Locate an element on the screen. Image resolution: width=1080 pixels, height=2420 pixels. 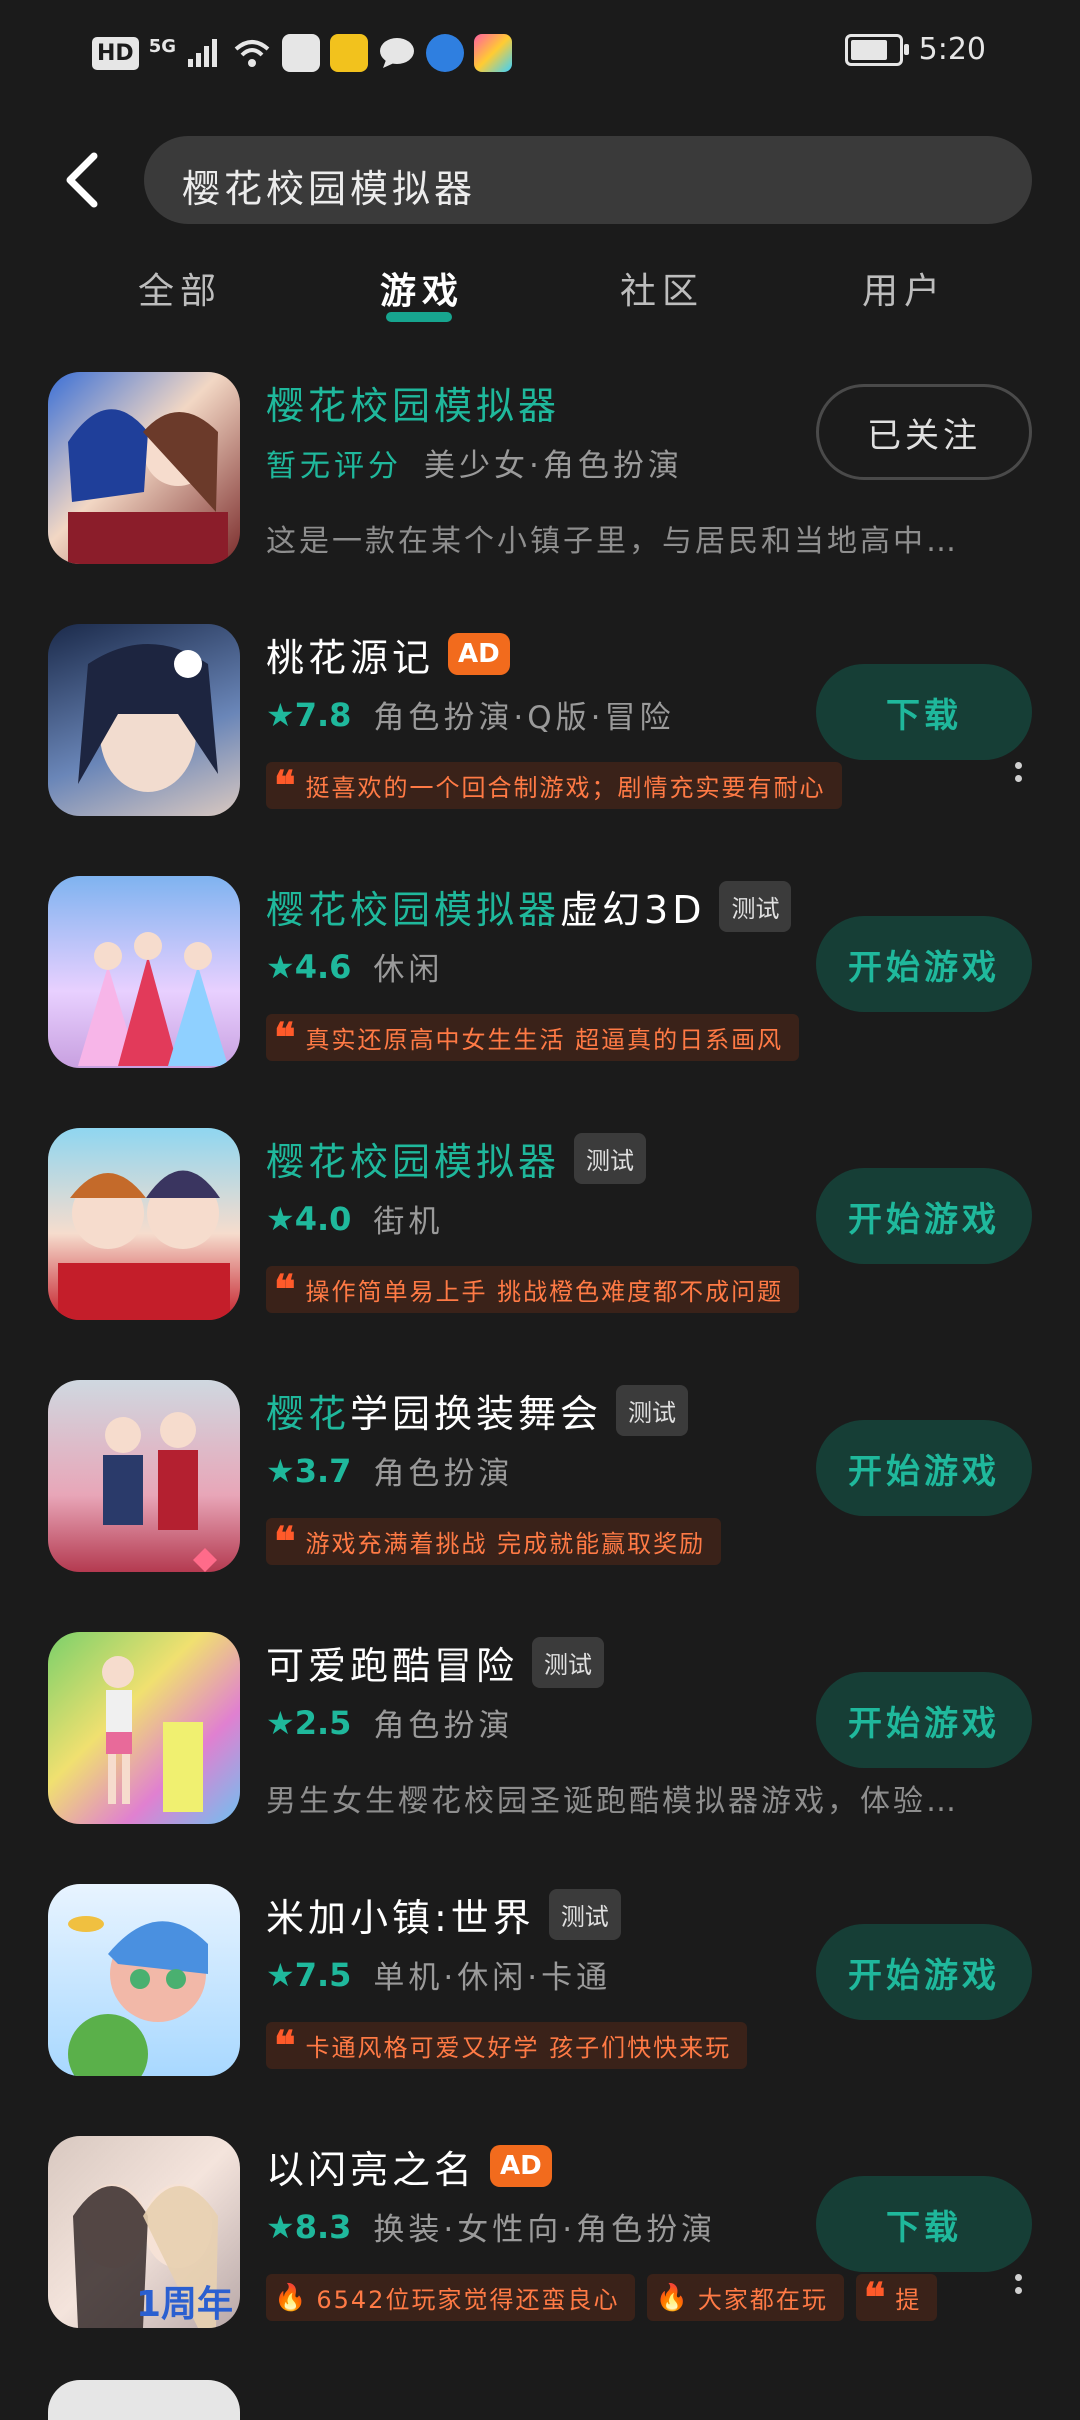
game-icon: 1周年 is located at coordinates (144, 2232).